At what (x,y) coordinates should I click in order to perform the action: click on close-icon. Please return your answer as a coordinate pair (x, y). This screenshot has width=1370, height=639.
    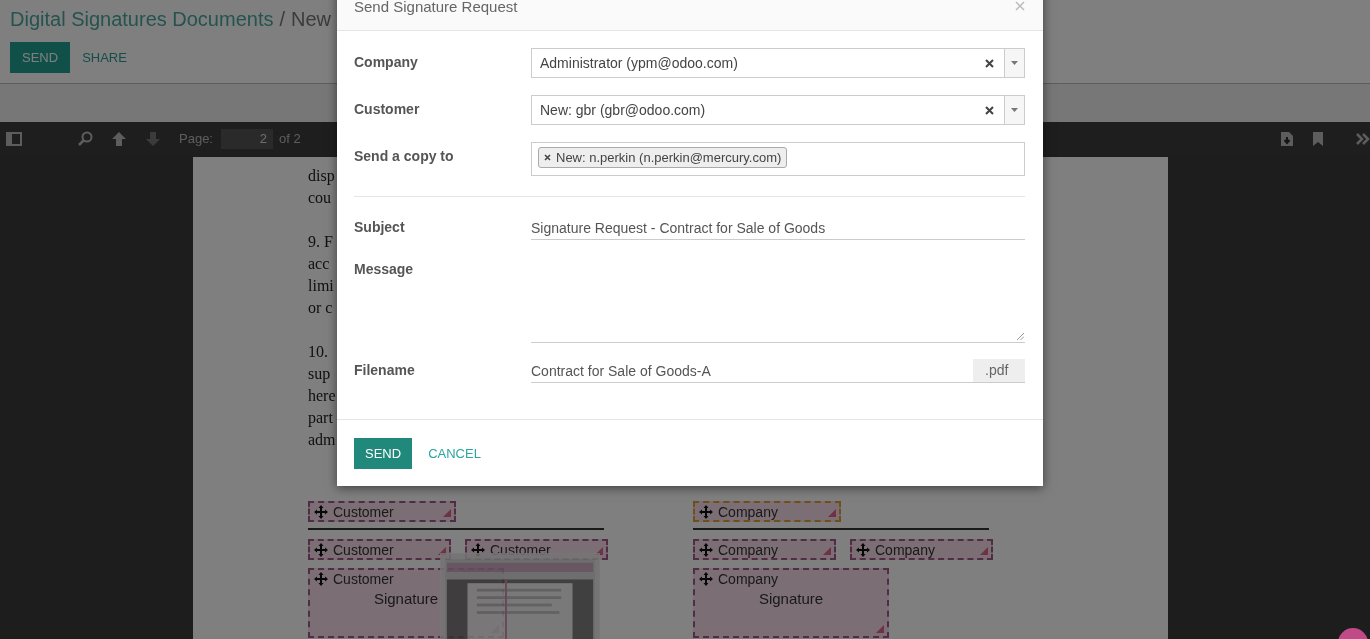
    Looking at the image, I should click on (1020, 6).